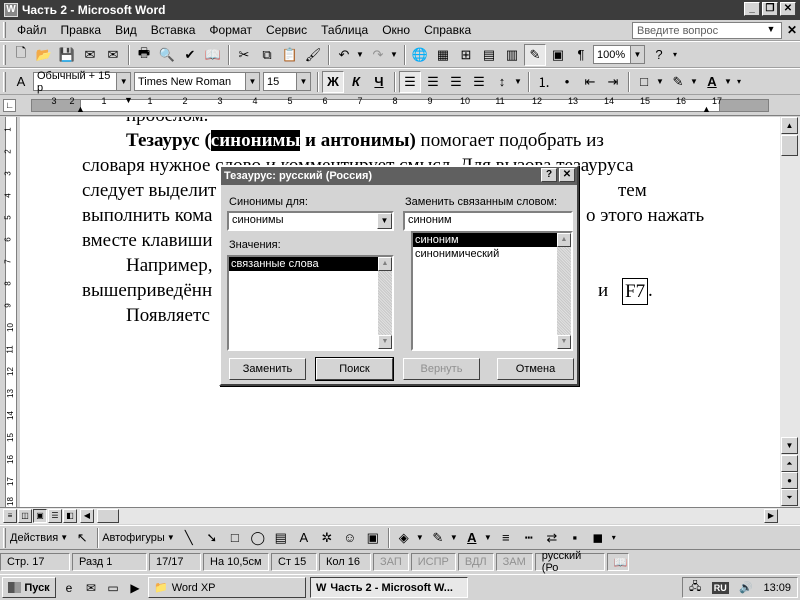  What do you see at coordinates (385, 264) in the screenshot?
I see `scroll-up-icon: ▲` at bounding box center [385, 264].